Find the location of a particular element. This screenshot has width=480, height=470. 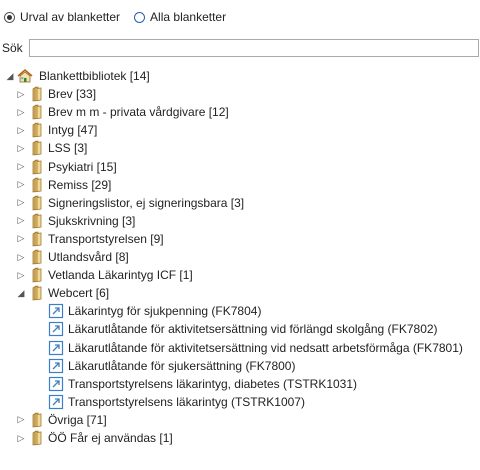

tree-folder-item: ▷ LSS [3] is located at coordinates (50, 148).